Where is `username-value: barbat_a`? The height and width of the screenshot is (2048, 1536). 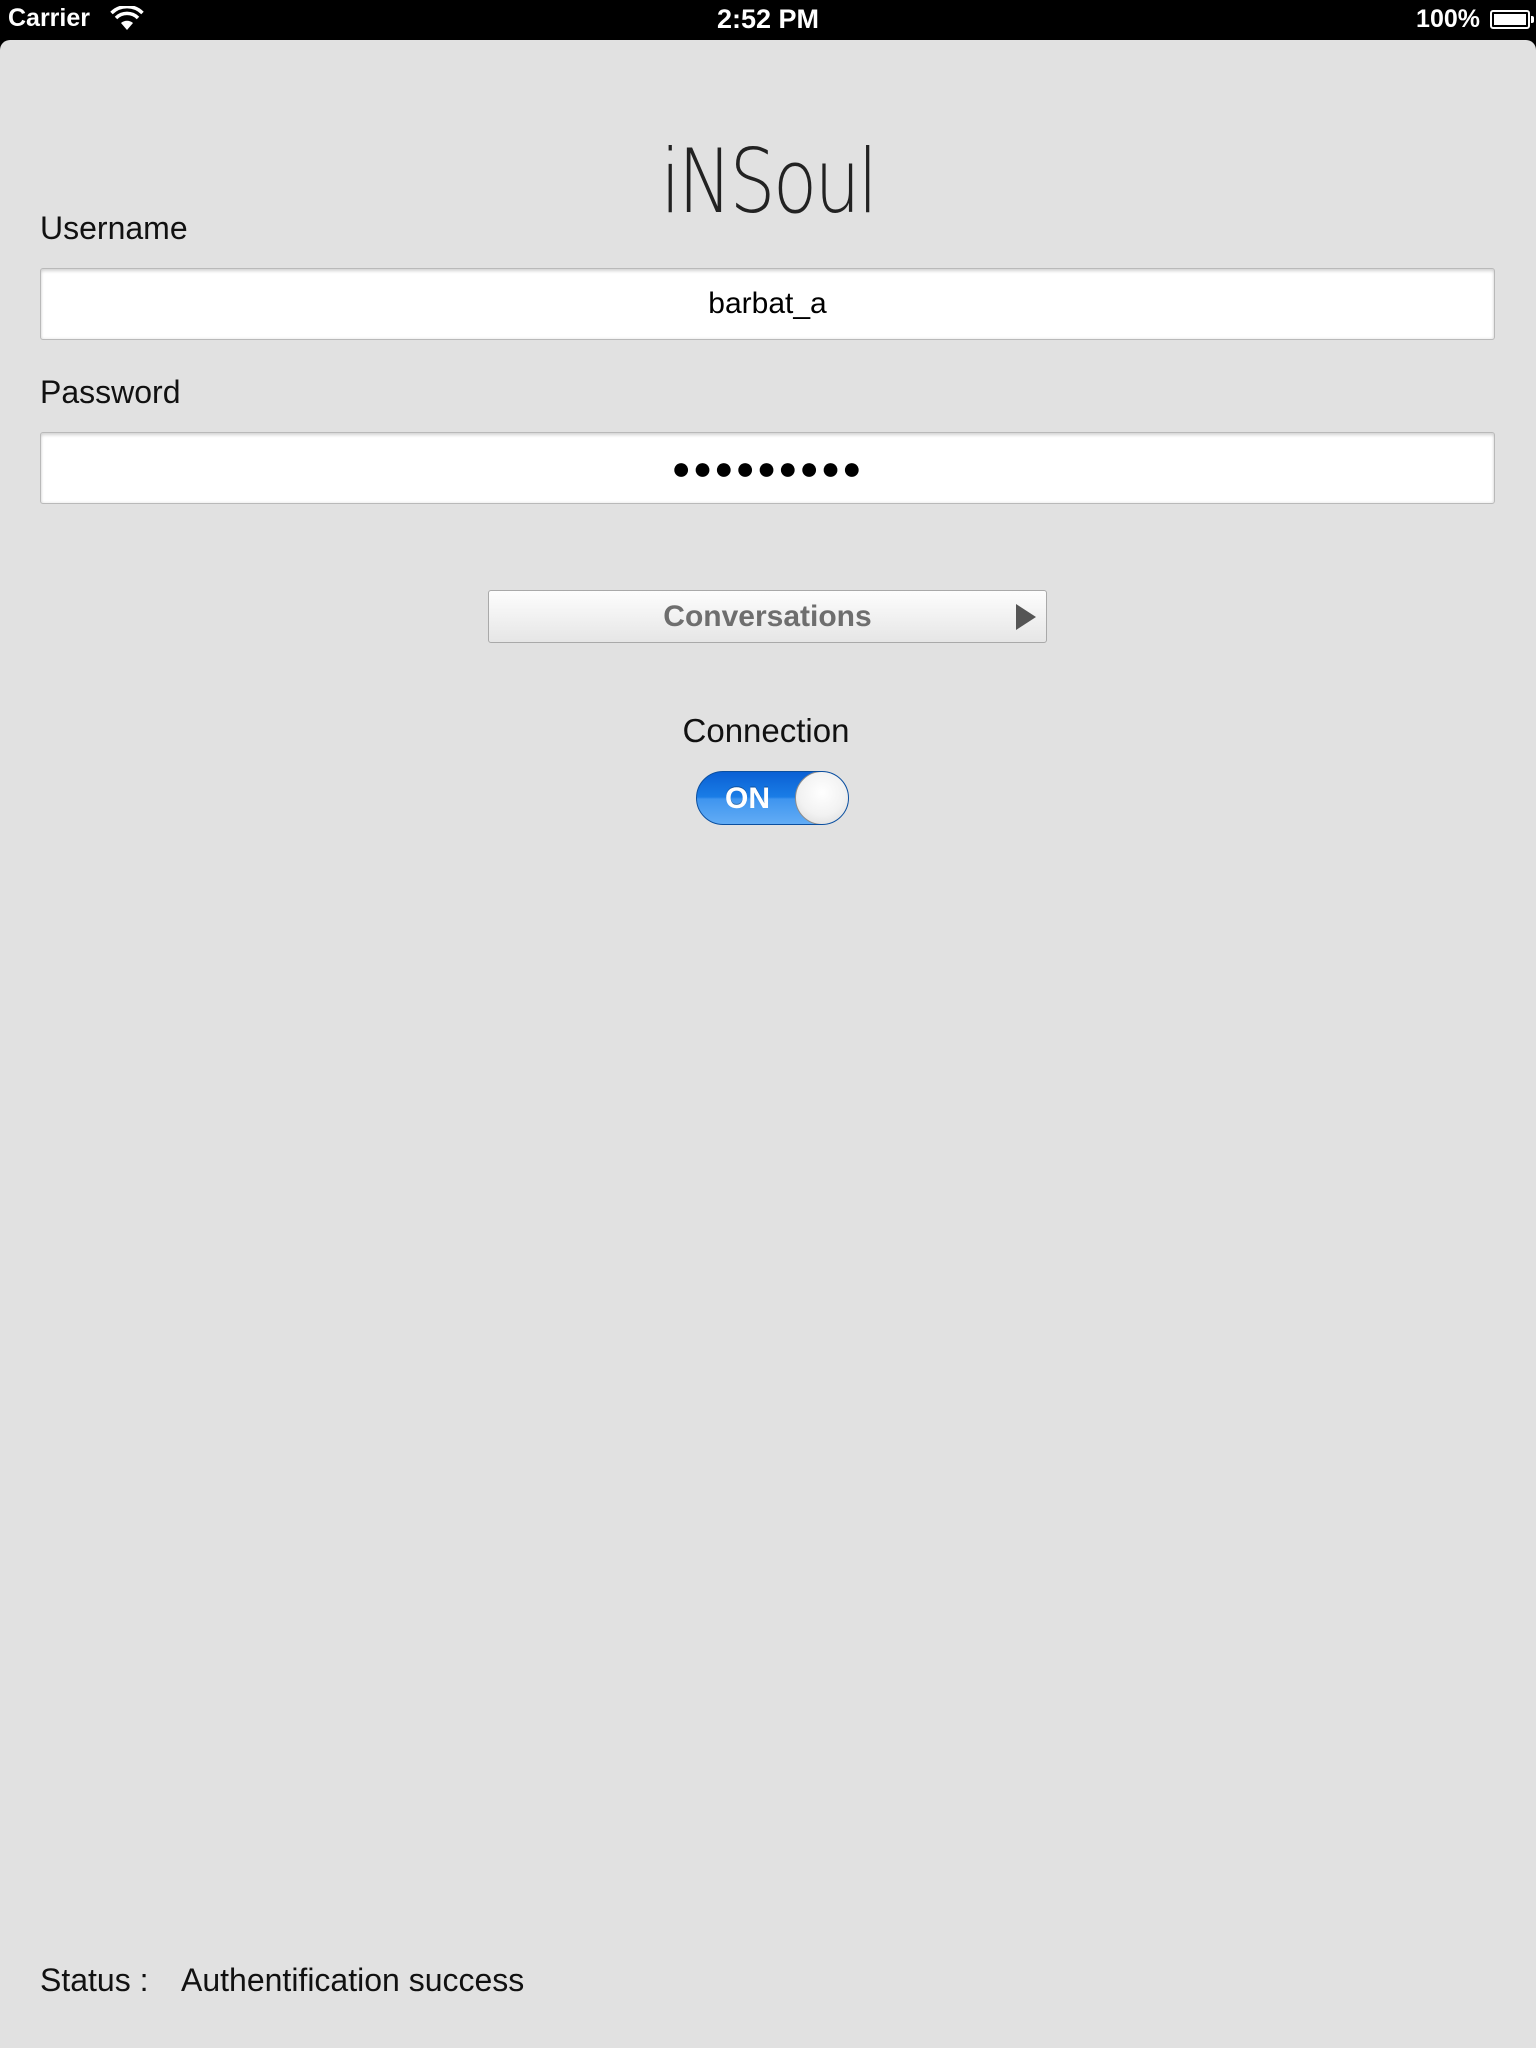 username-value: barbat_a is located at coordinates (767, 303).